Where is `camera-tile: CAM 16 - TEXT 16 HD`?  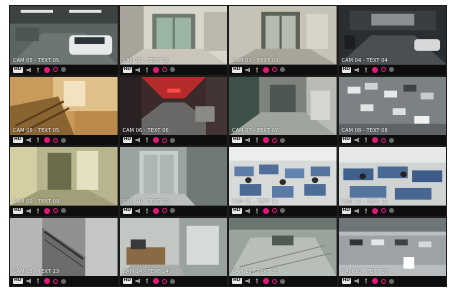
camera-tile: CAM 16 - TEXT 16 HD is located at coordinates (392, 251).